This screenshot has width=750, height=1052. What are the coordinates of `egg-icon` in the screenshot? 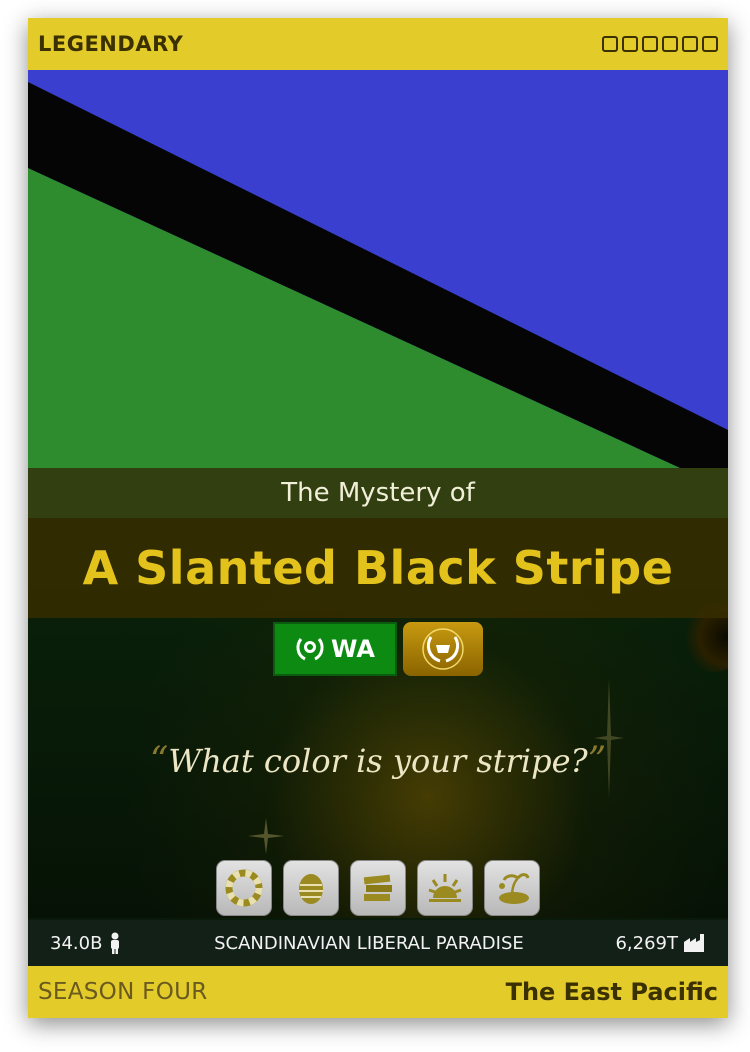 It's located at (311, 889).